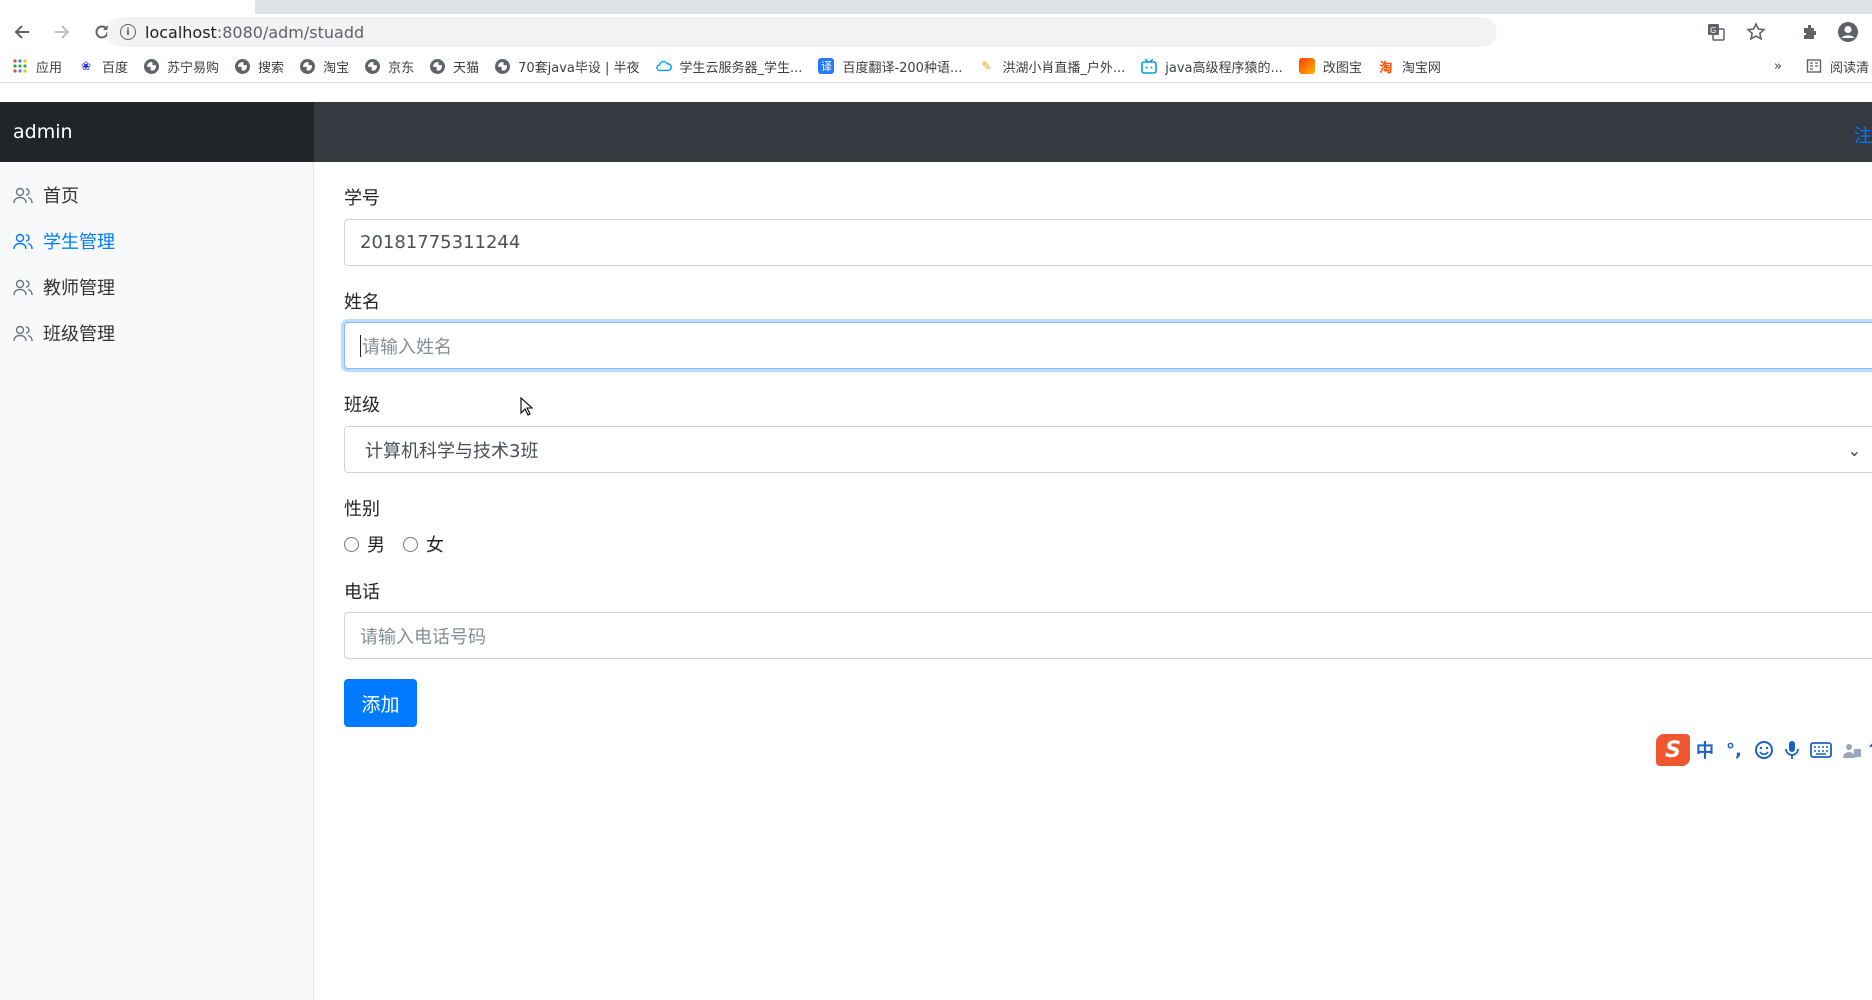  What do you see at coordinates (1713, 30) in the screenshot?
I see `svg-text: G` at bounding box center [1713, 30].